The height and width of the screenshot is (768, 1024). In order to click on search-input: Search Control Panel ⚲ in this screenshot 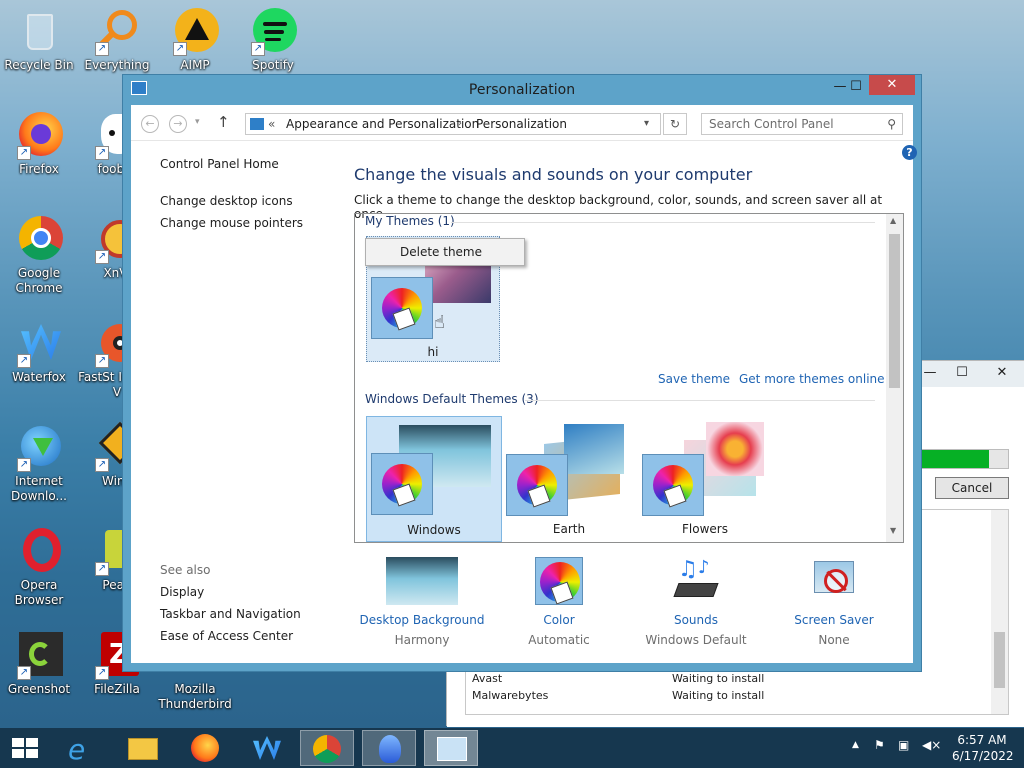, I will do `click(802, 124)`.